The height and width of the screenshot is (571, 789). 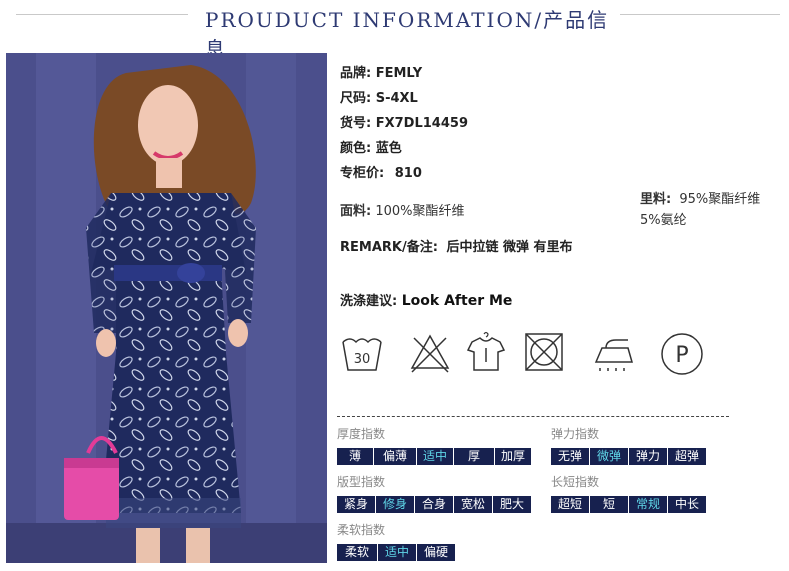 What do you see at coordinates (575, 482) in the screenshot?
I see `length-index-label: 长短指数` at bounding box center [575, 482].